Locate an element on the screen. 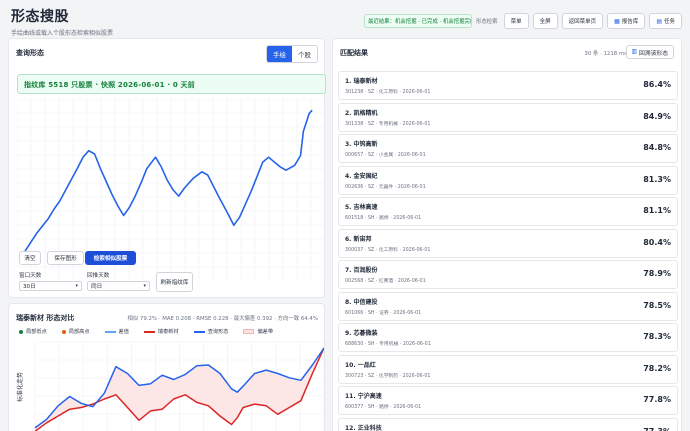 This screenshot has height=431, width=690. y-axis-label: 标准化走势 is located at coordinates (20, 387).